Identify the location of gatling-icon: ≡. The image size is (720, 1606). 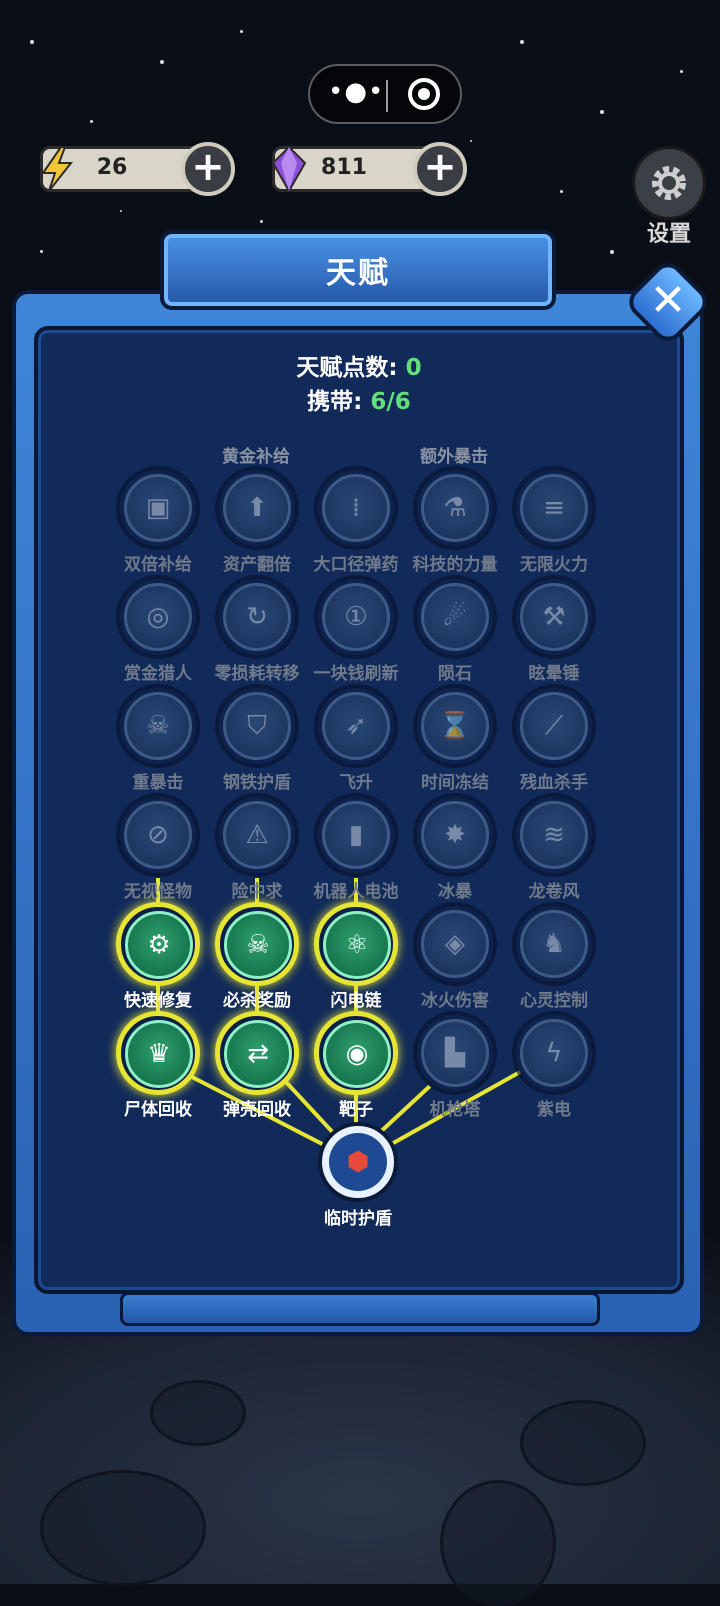
(554, 508).